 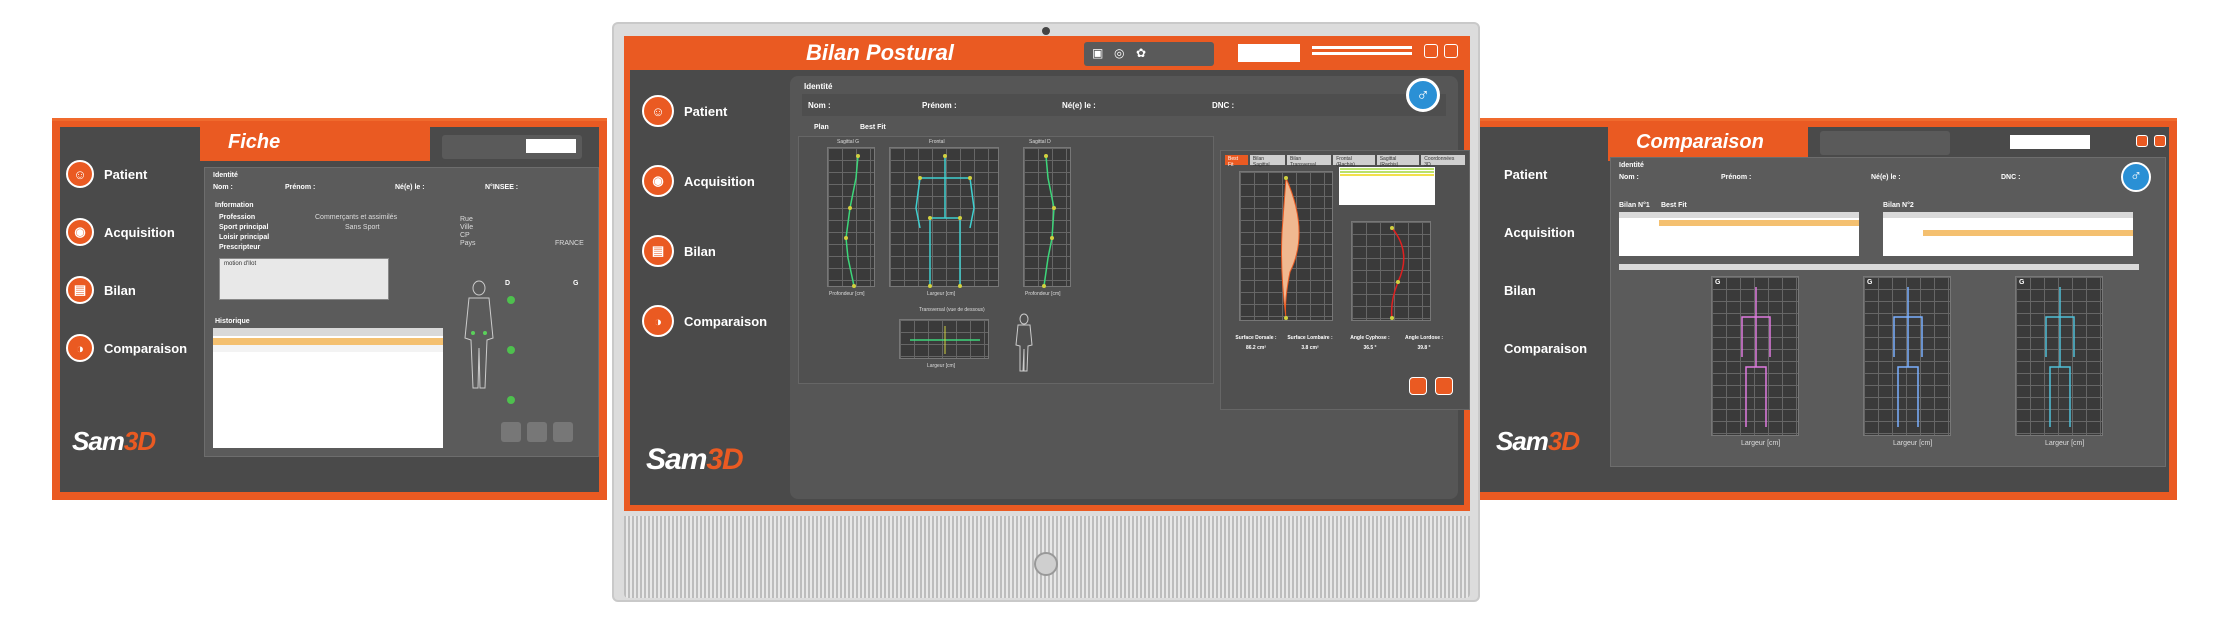 What do you see at coordinates (873, 127) in the screenshot?
I see `bestfit-checkbox: Best Fit` at bounding box center [873, 127].